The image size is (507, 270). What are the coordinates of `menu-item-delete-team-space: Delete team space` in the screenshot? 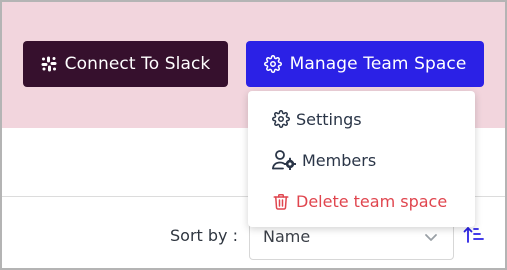 It's located at (359, 201).